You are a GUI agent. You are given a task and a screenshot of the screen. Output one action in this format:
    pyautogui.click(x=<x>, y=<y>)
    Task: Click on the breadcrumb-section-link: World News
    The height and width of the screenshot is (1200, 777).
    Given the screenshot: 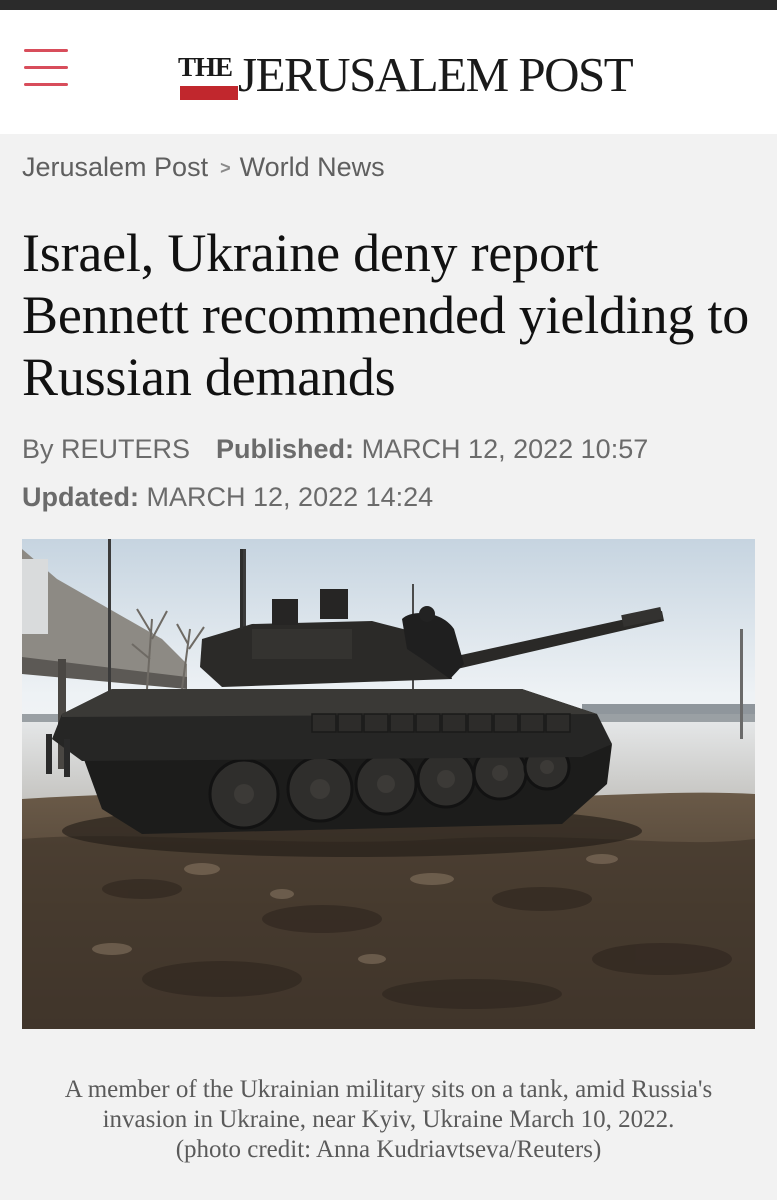 What is the action you would take?
    pyautogui.click(x=312, y=167)
    